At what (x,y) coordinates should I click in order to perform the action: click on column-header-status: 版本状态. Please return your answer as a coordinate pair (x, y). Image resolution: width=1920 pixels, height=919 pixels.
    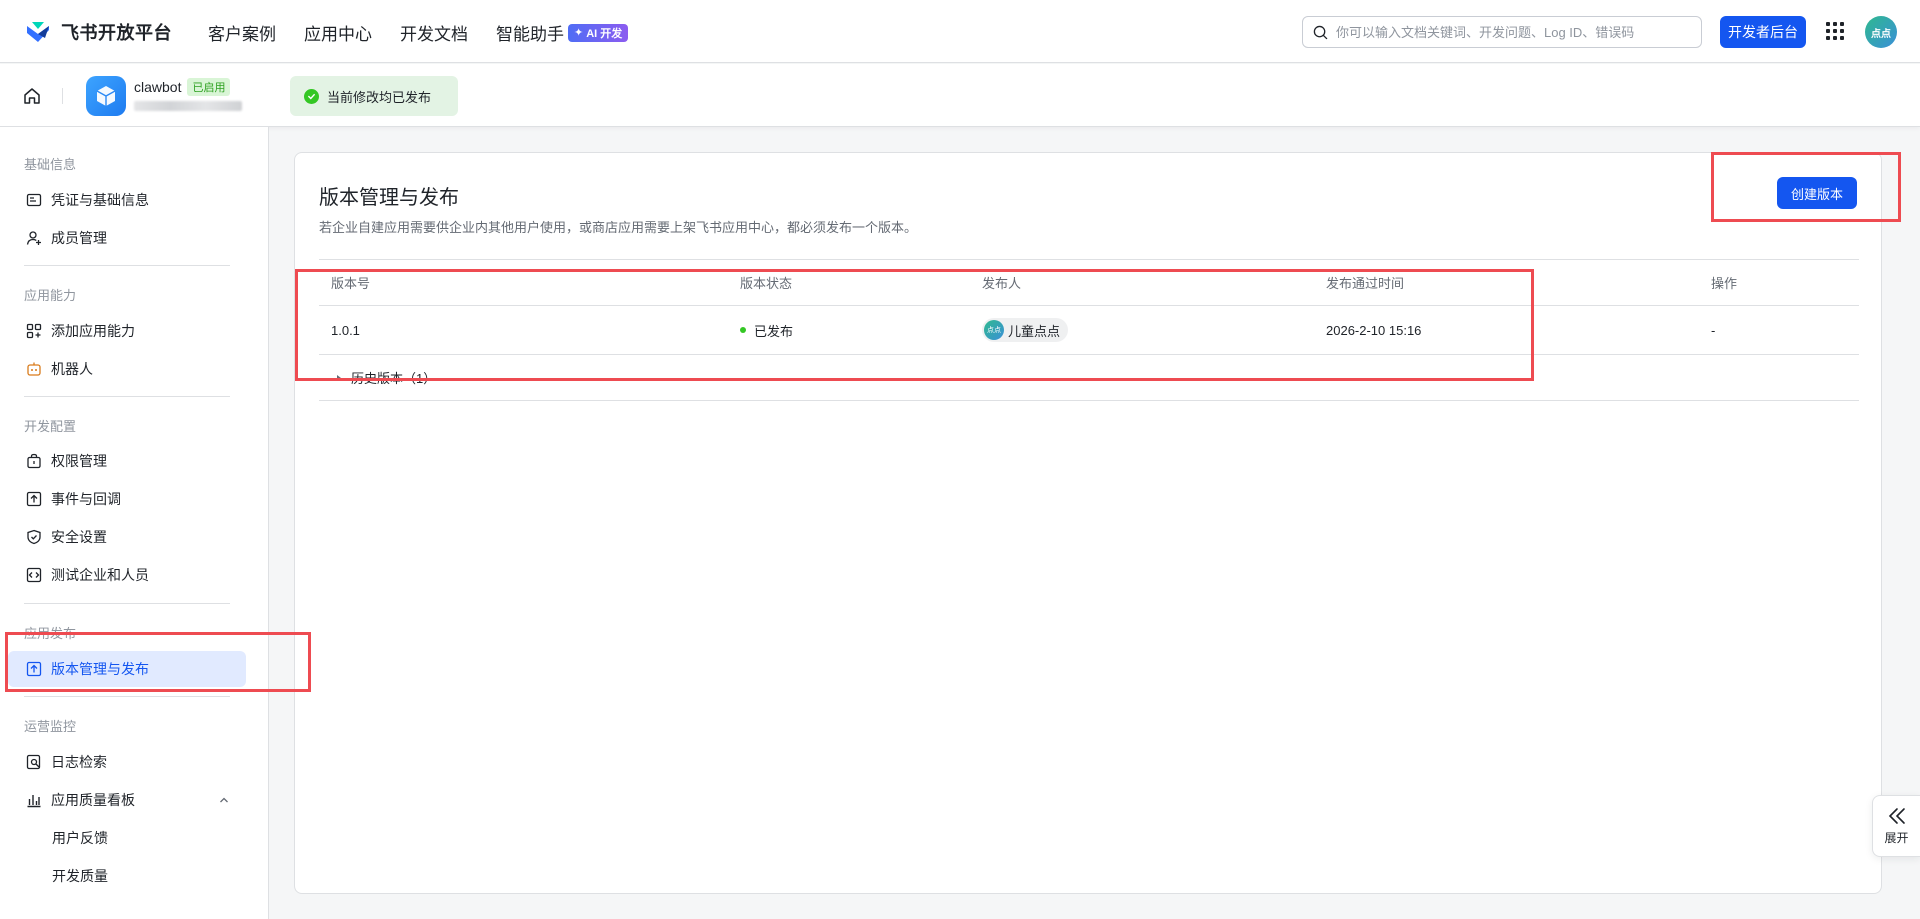
    Looking at the image, I should click on (766, 283).